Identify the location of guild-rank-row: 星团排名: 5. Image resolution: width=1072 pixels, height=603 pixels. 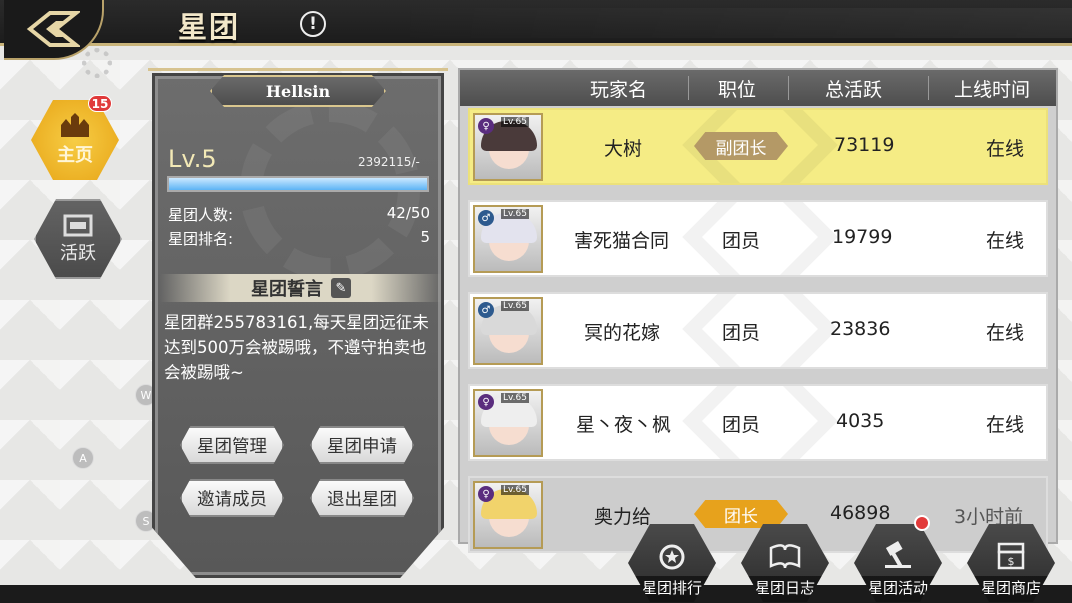
(299, 238).